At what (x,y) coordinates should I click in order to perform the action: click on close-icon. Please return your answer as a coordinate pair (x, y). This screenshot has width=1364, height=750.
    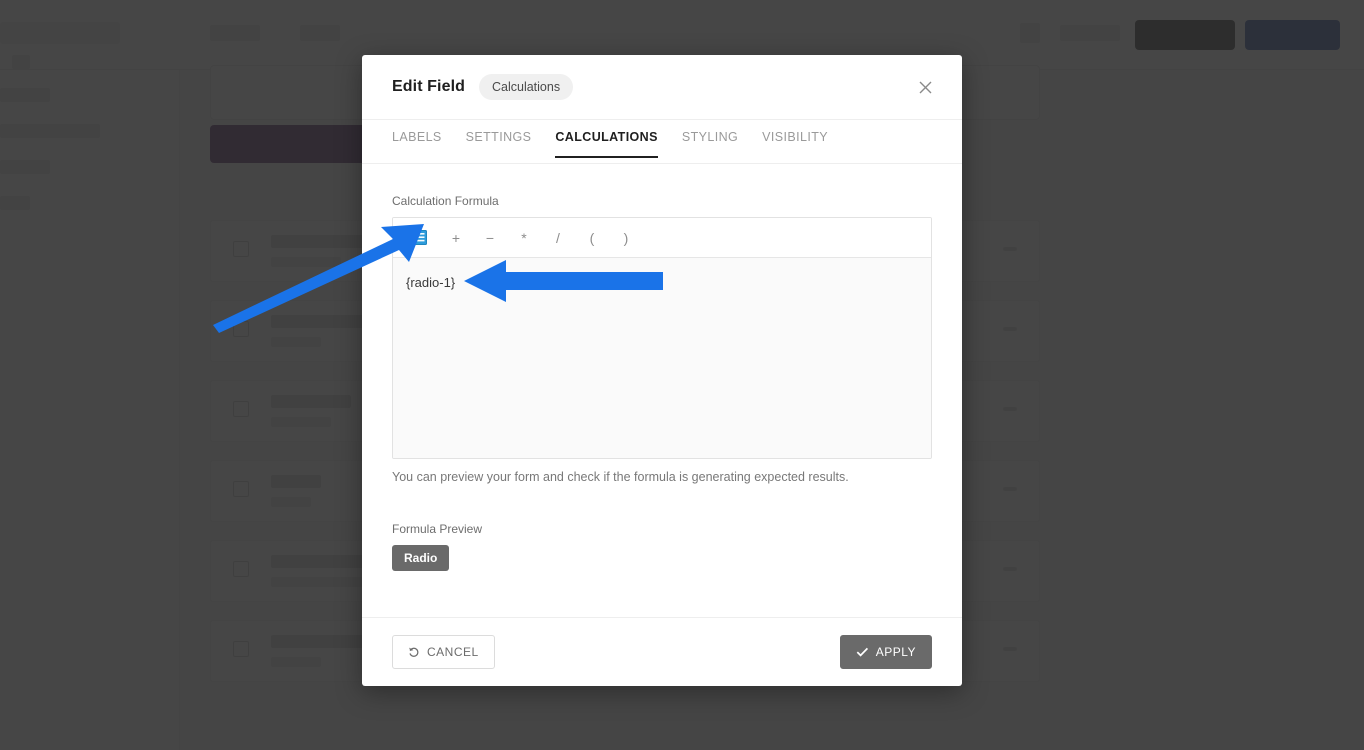
    Looking at the image, I should click on (925, 87).